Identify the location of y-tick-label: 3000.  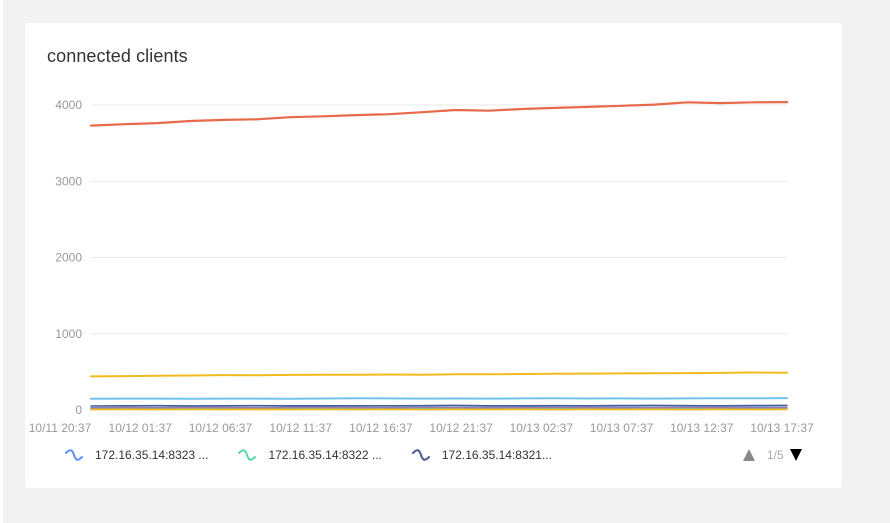
(68, 181).